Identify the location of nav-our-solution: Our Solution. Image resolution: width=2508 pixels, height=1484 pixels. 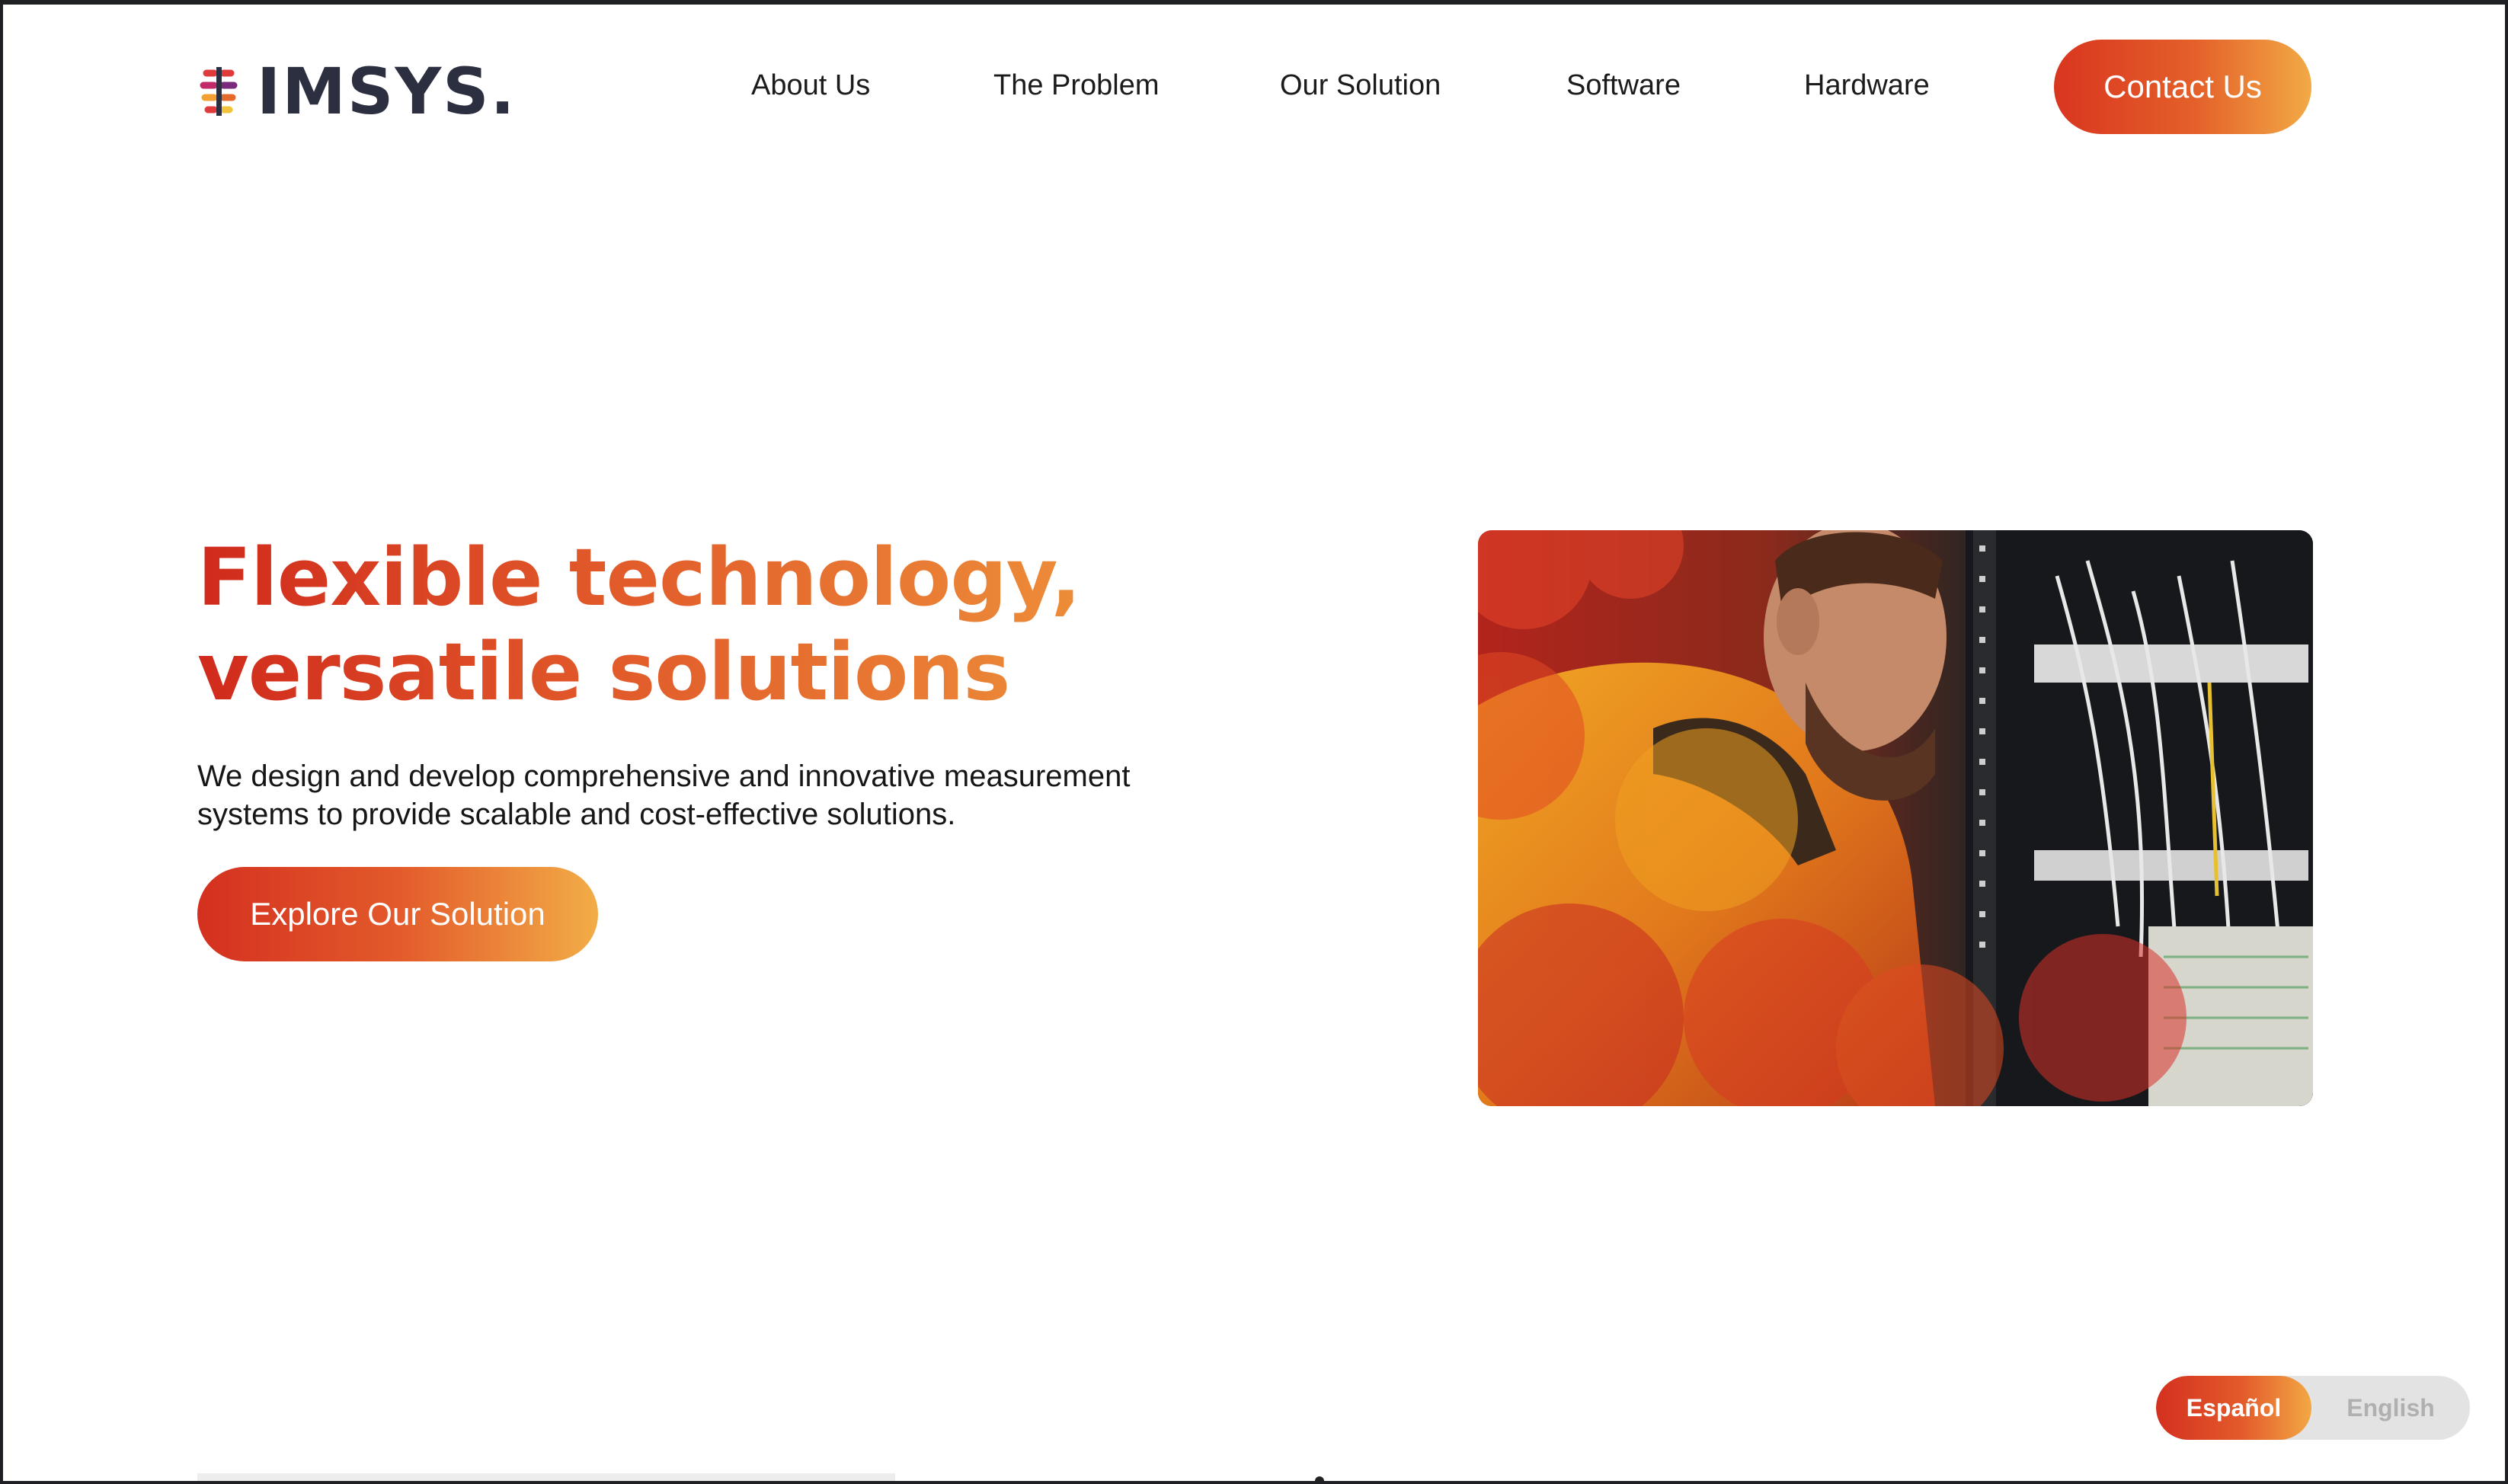
(1360, 85).